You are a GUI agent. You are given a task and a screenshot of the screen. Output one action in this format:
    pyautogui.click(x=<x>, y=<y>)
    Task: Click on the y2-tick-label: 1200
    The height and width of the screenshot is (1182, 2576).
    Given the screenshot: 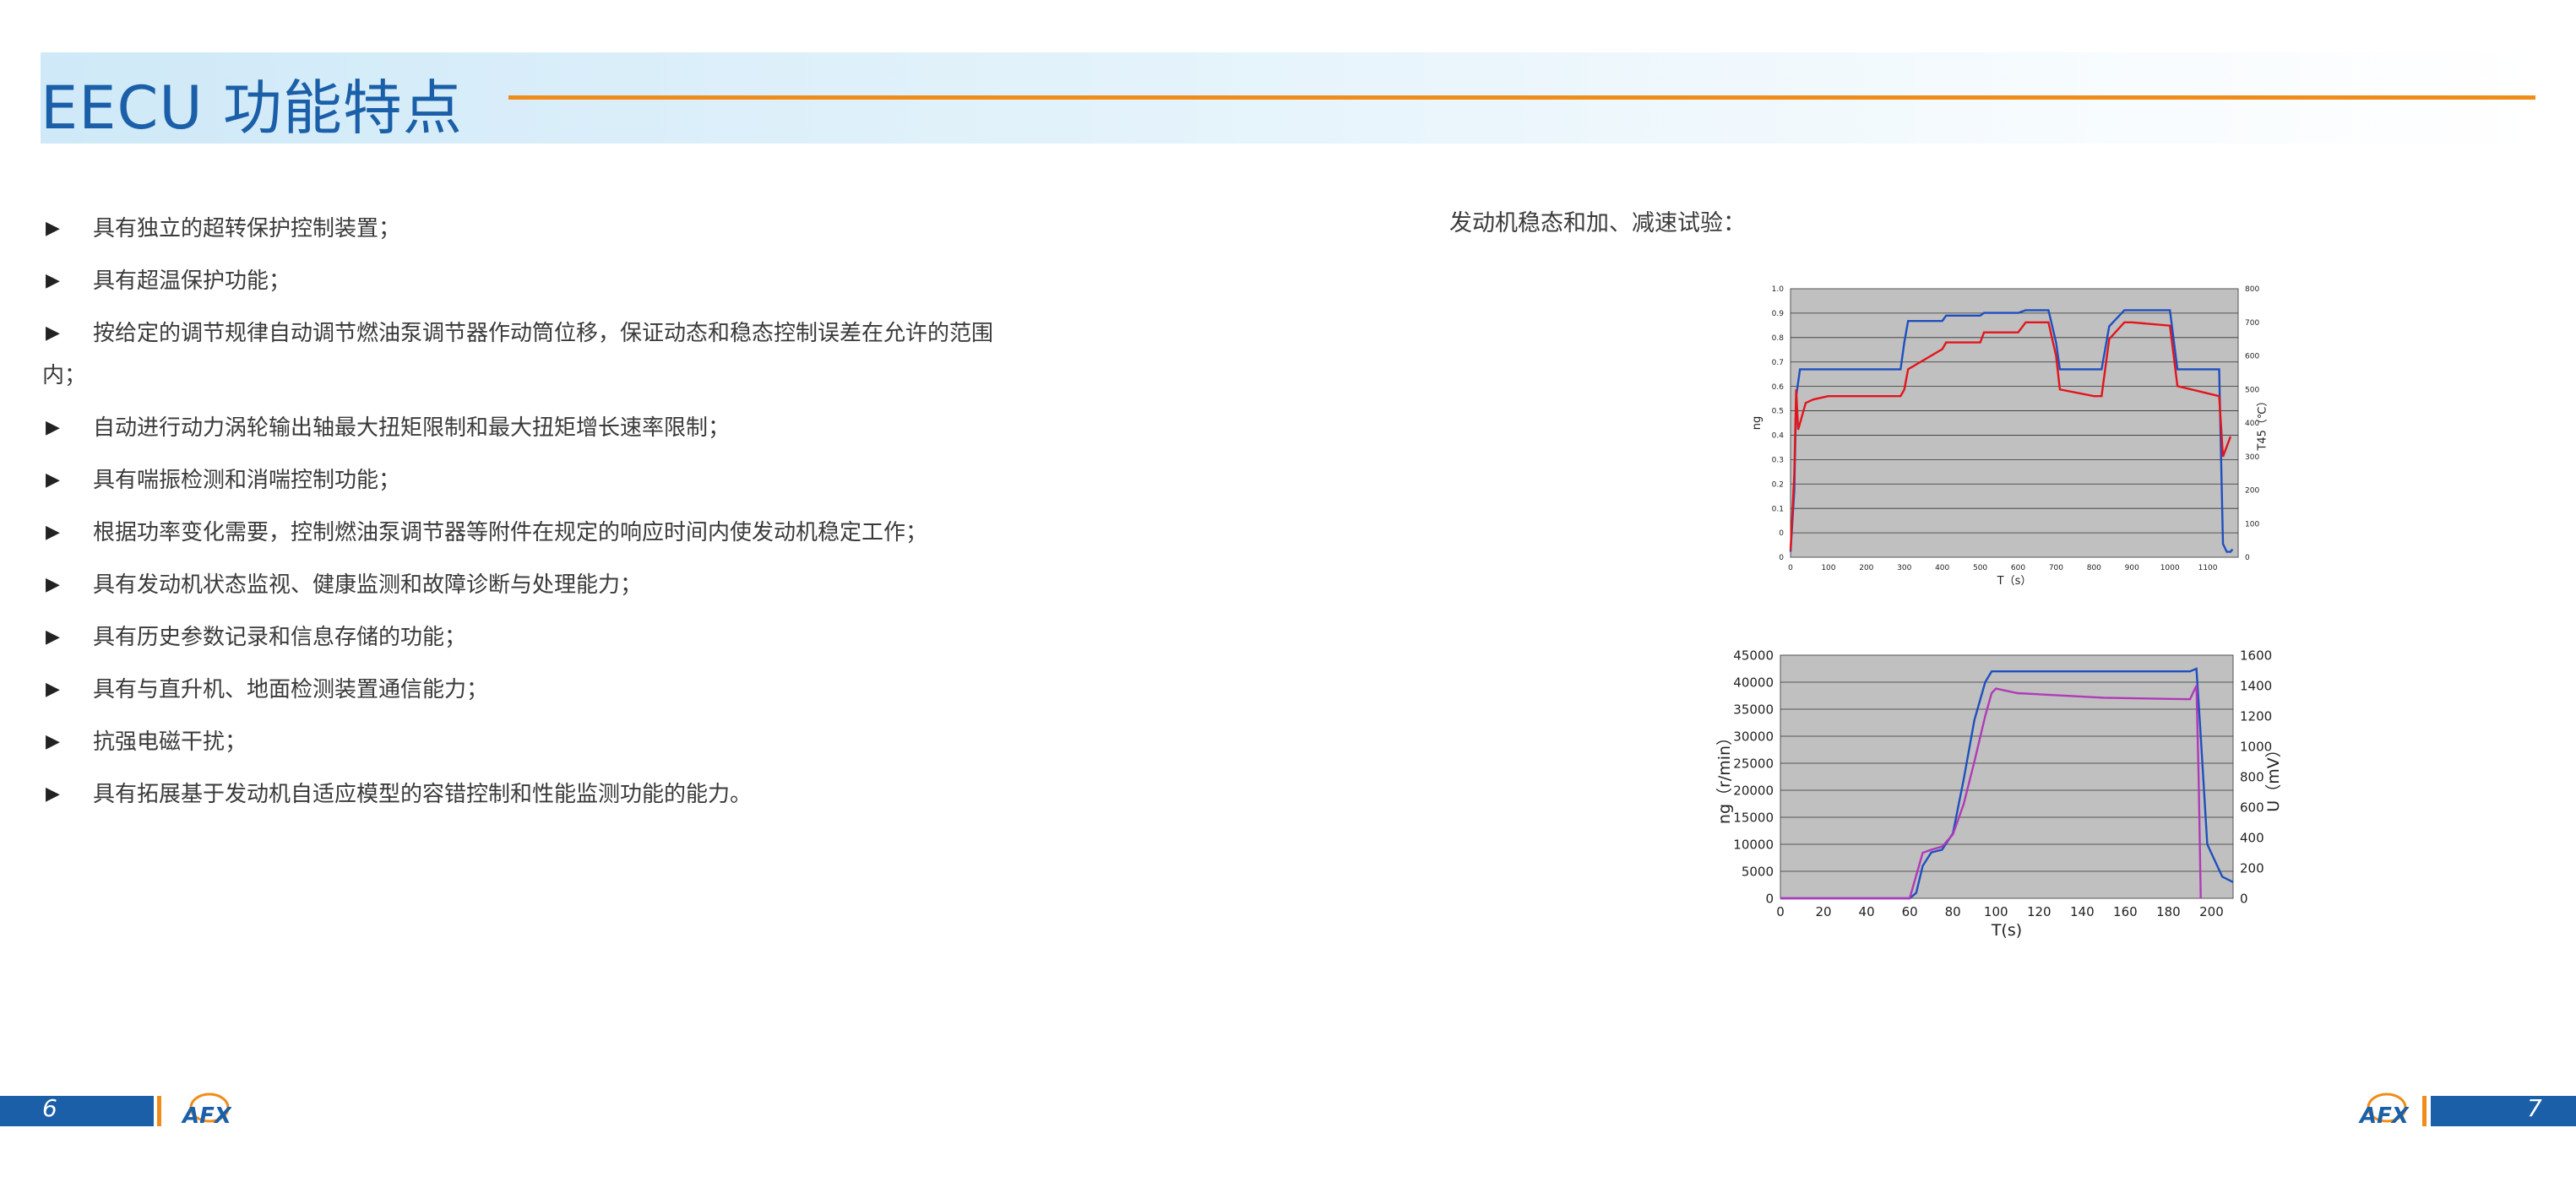 What is the action you would take?
    pyautogui.click(x=2256, y=716)
    